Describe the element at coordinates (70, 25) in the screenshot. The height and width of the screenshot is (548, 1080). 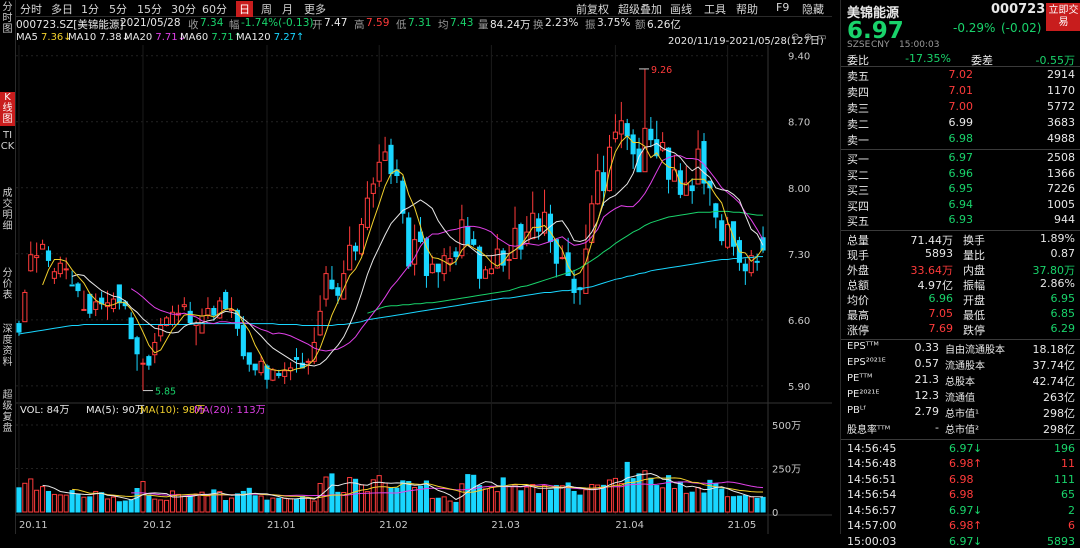
I see `security-code: 000723.SZ[美锦能源]` at that location.